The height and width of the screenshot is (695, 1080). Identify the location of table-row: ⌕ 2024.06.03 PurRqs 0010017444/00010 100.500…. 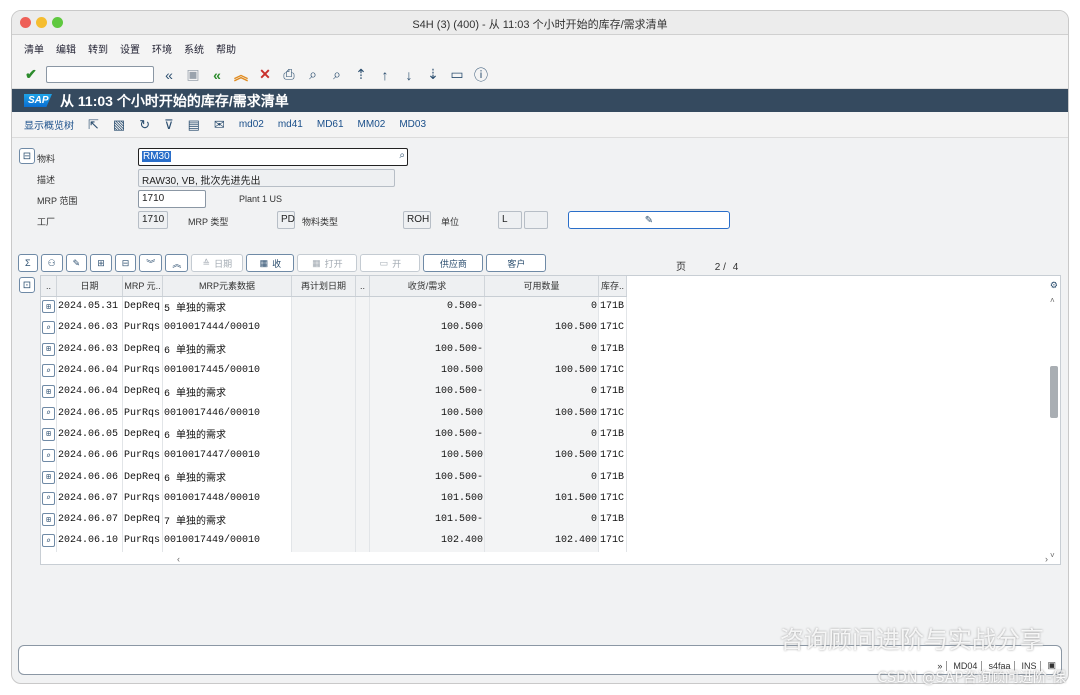
(334, 328).